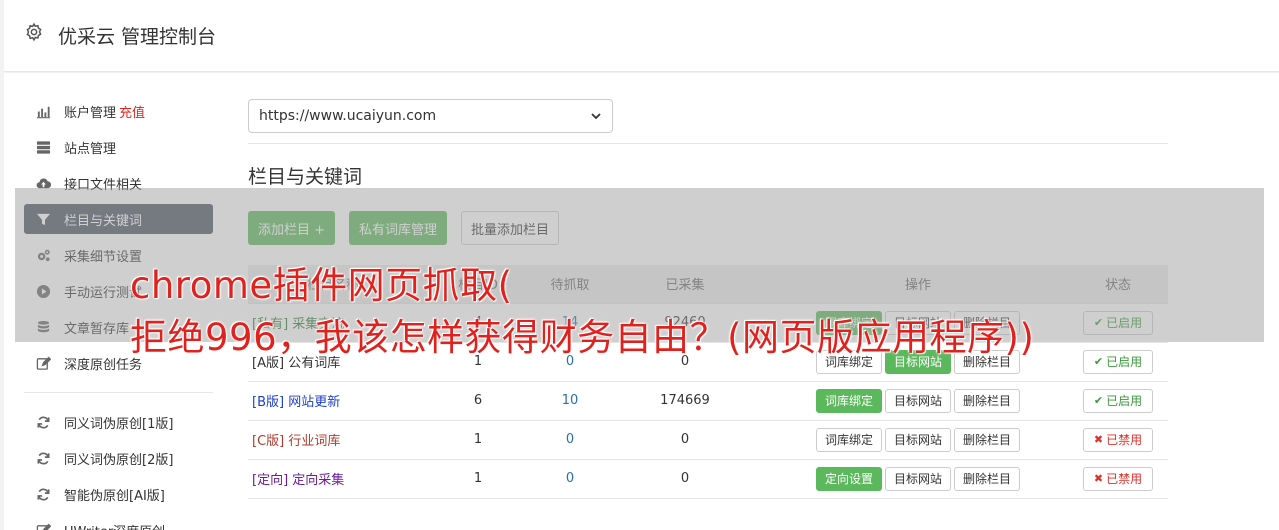 Image resolution: width=1279 pixels, height=530 pixels. Describe the element at coordinates (34, 32) in the screenshot. I see `gear-icon` at that location.